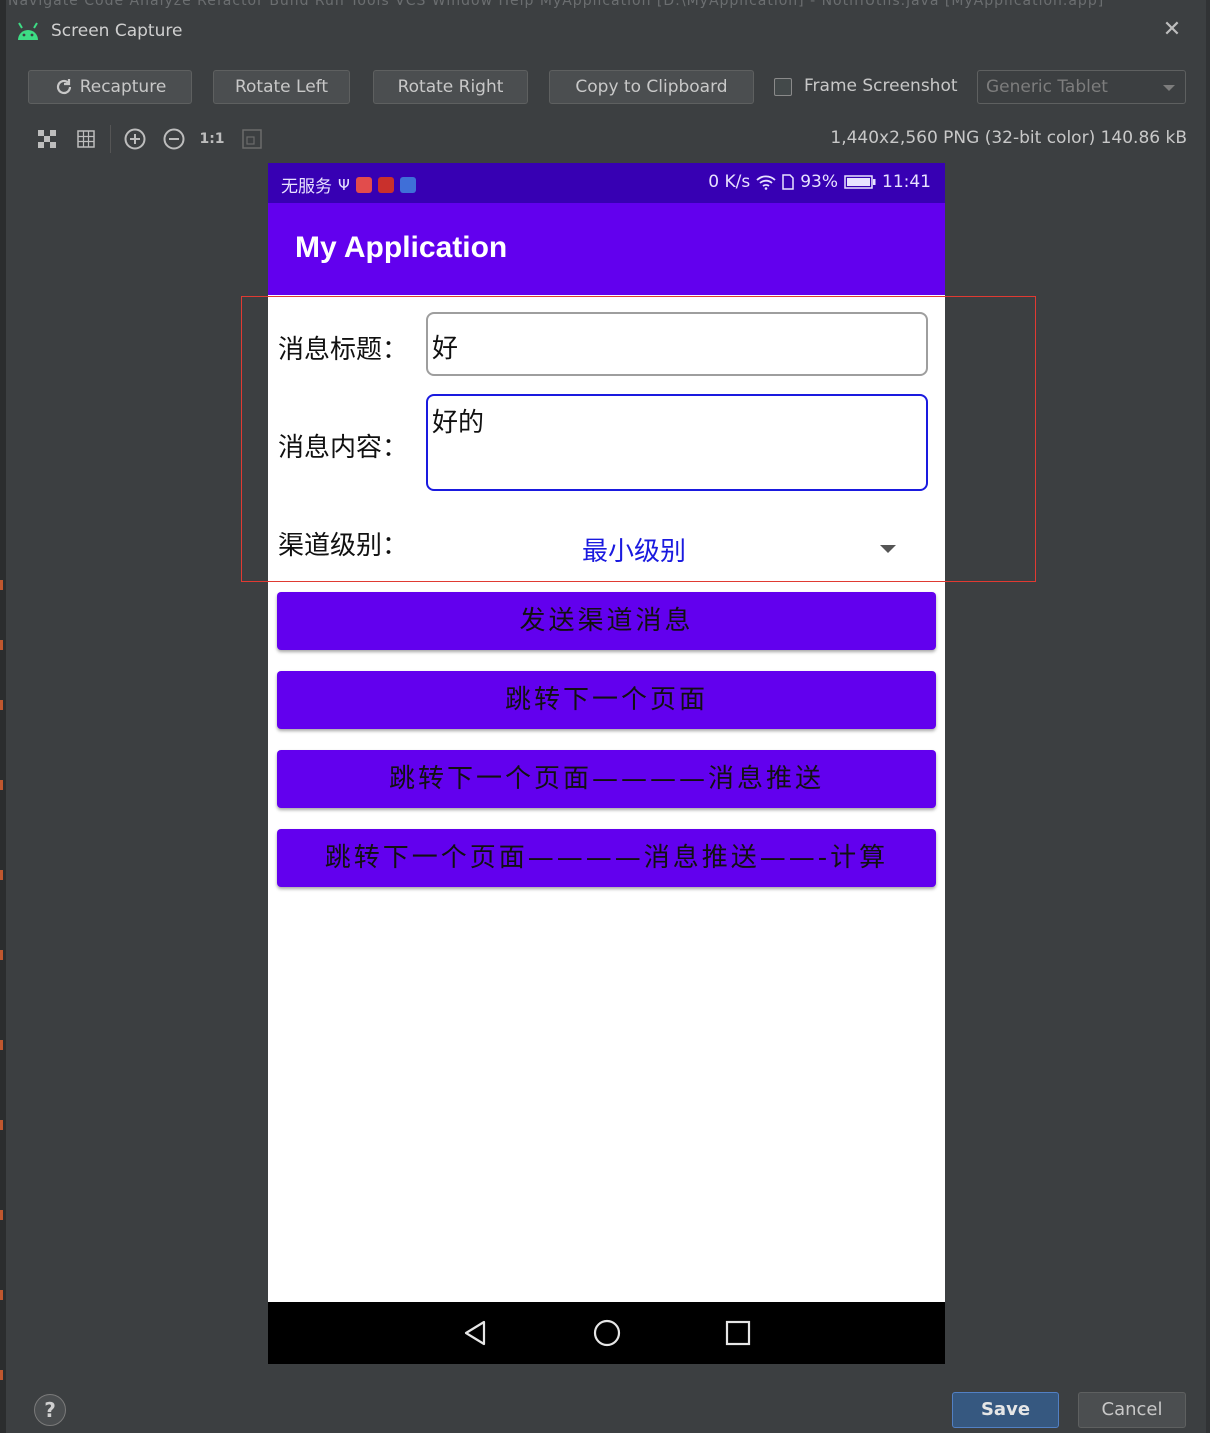  I want to click on carrier-text: 无服务, so click(306, 187).